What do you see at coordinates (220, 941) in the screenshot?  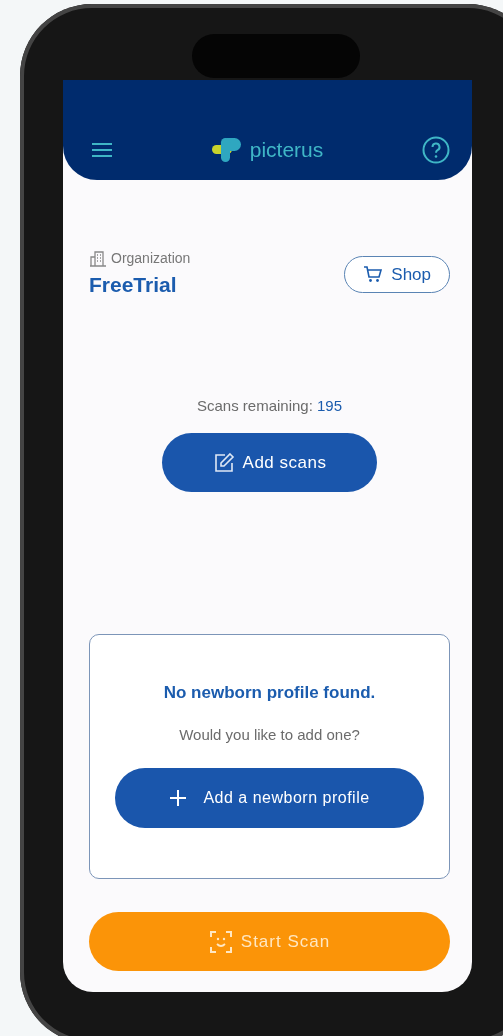 I see `face-scan-icon` at bounding box center [220, 941].